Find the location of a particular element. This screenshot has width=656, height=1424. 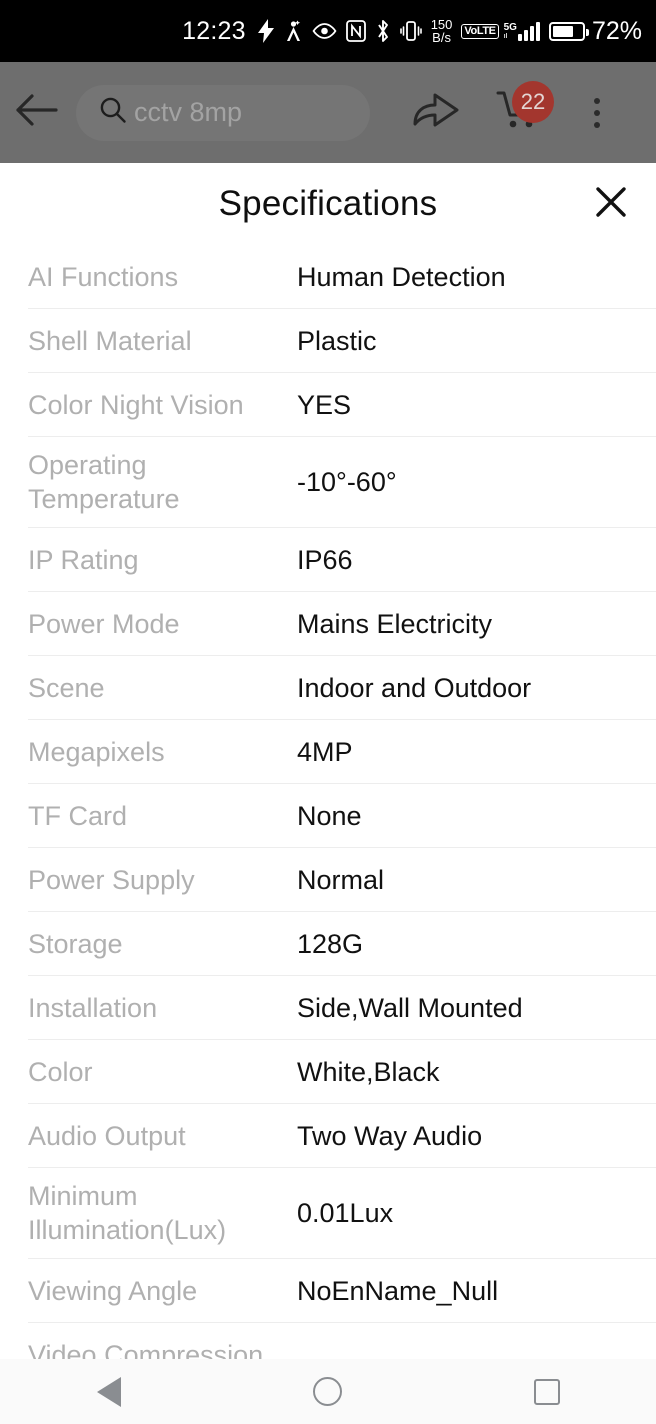

sheet-header: Specifications is located at coordinates (328, 204).